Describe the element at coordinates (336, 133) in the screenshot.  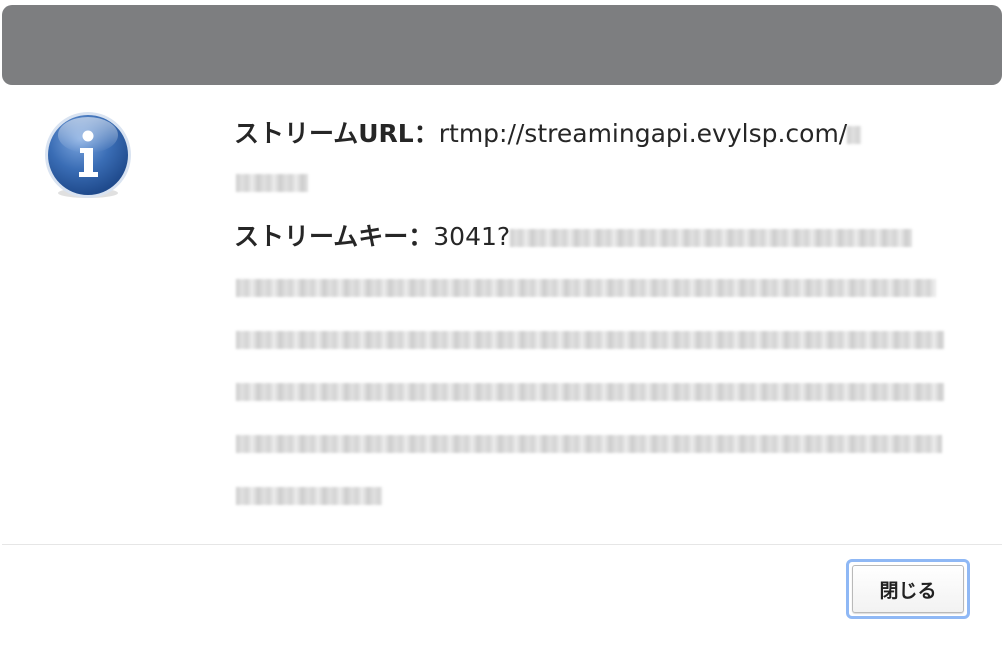
I see `stream-url-label: ストリームURL：` at that location.